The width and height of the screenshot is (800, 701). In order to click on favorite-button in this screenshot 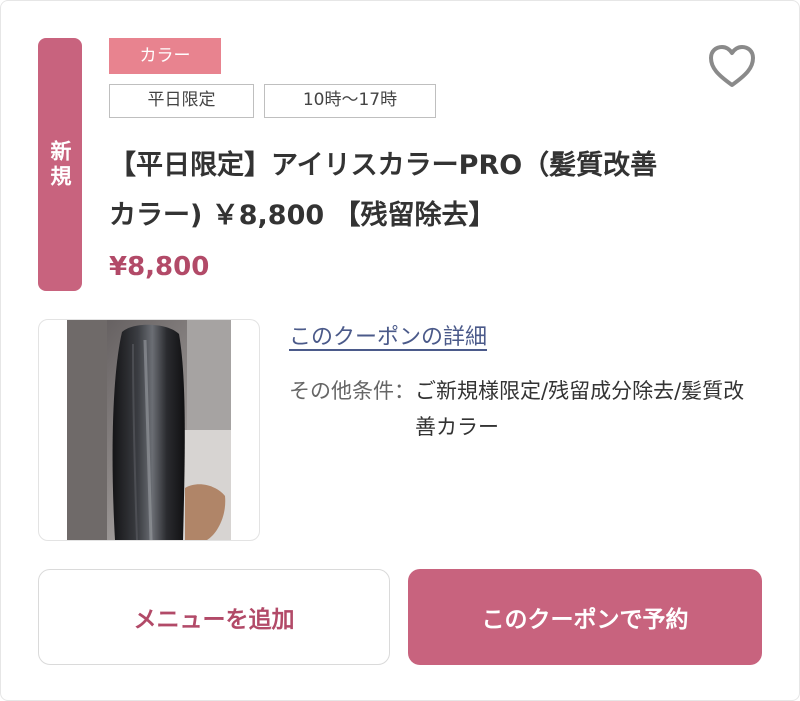, I will do `click(732, 66)`.